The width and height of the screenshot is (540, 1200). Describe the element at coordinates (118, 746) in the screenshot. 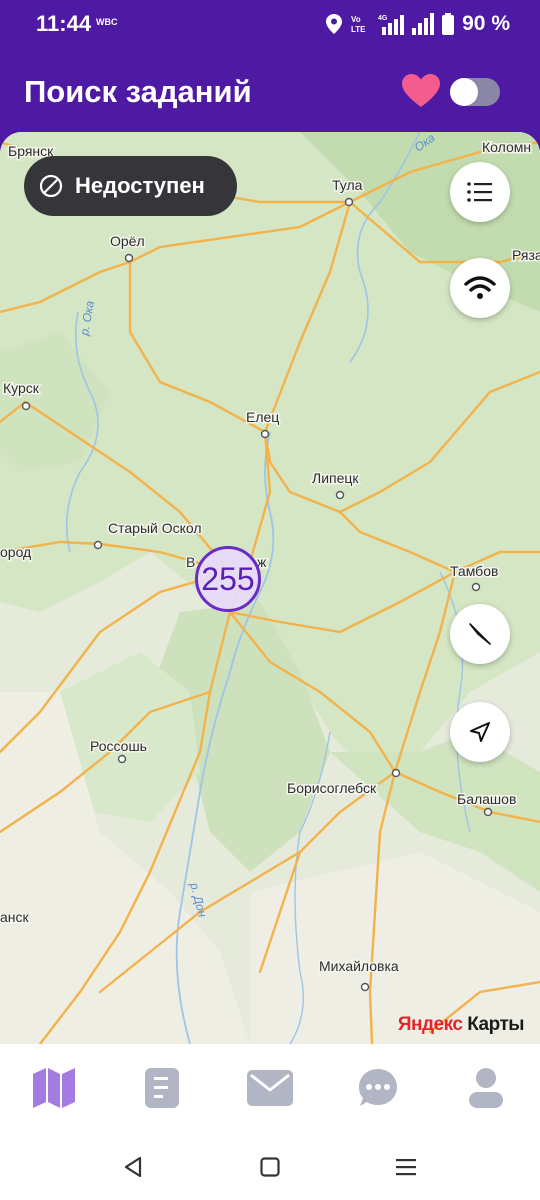

I see `city-label-rossosh: Россошь` at that location.